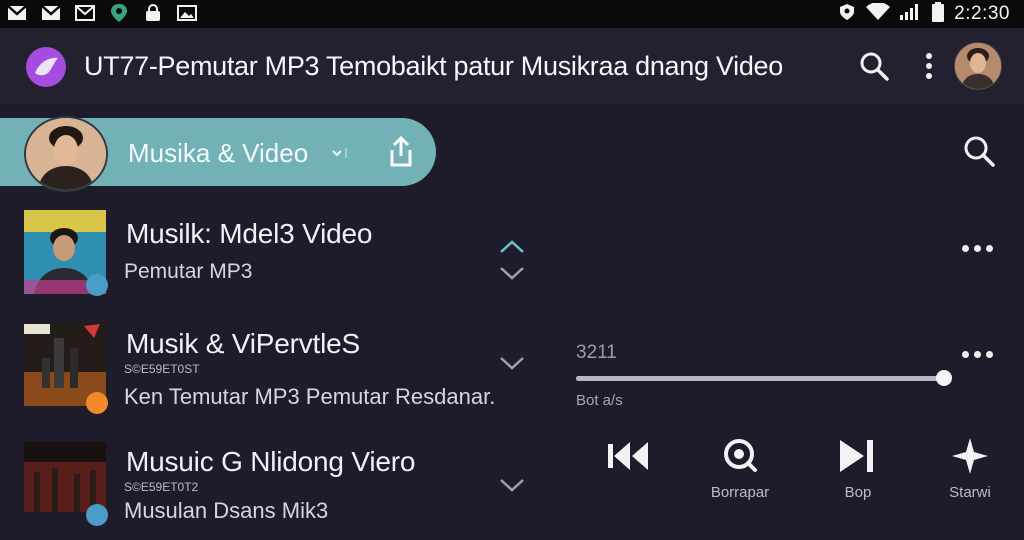  I want to click on seek-bar, so click(764, 378).